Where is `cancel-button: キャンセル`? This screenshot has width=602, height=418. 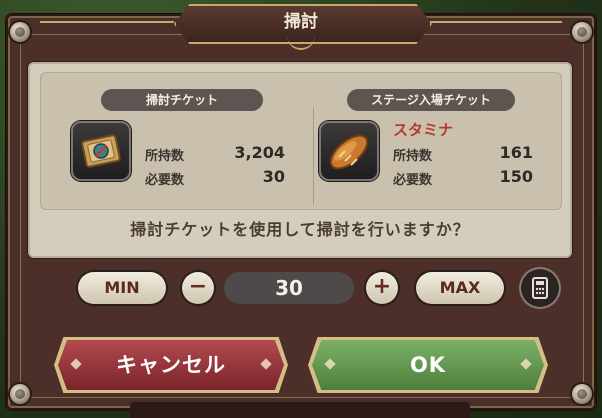 cancel-button: キャンセル is located at coordinates (171, 365).